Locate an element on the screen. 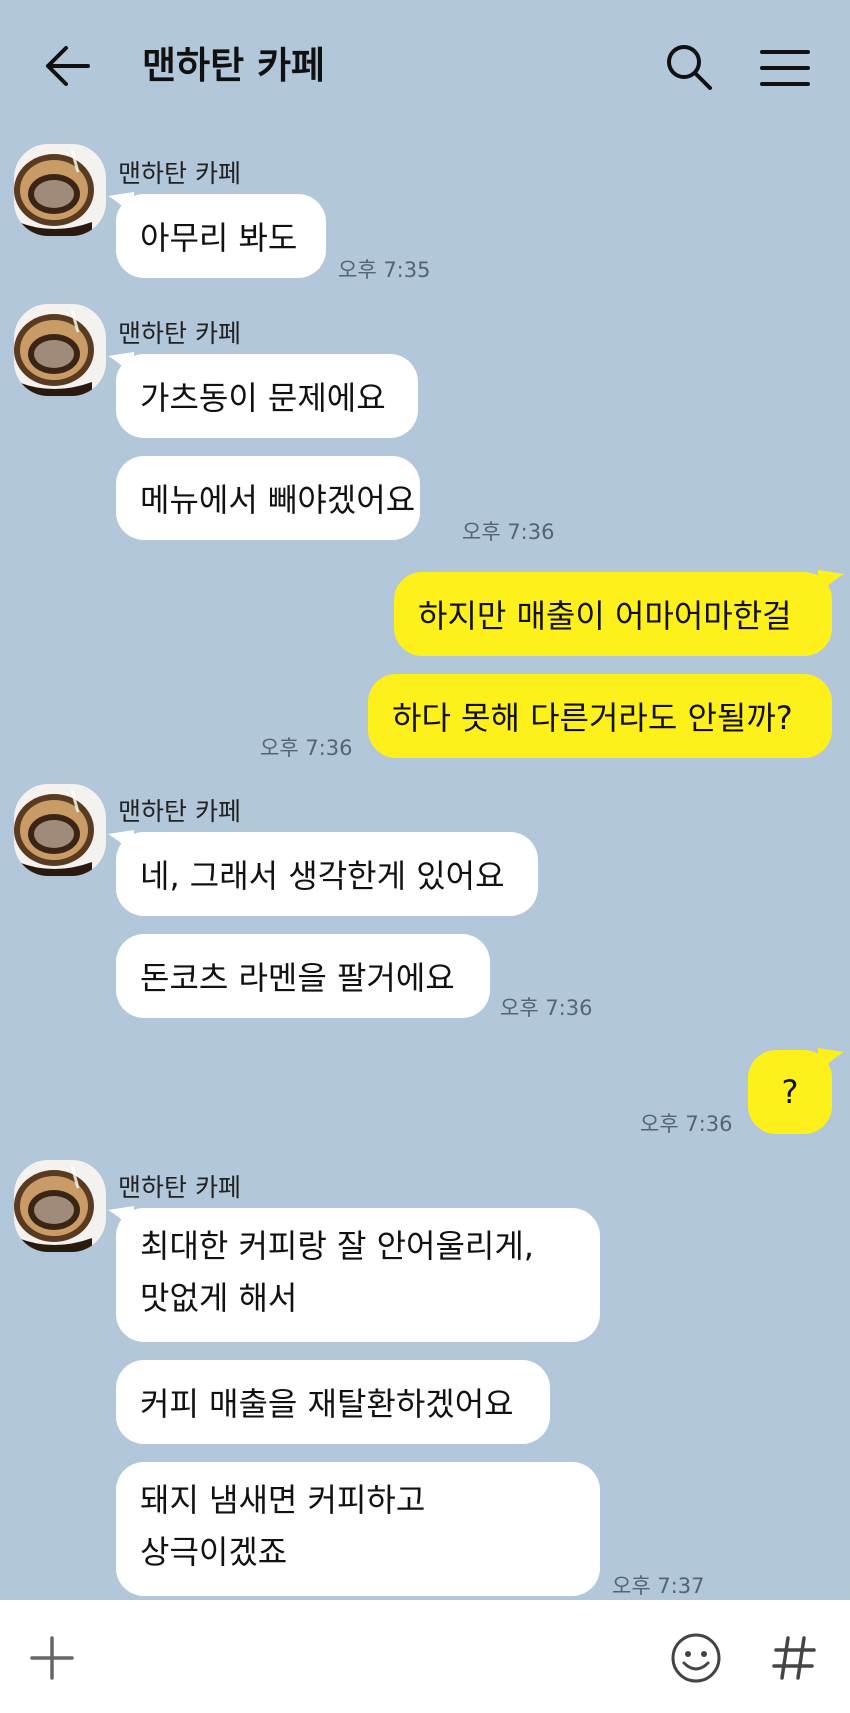 The height and width of the screenshot is (1713, 850). message-bubble: 하다 못해 다른거라도 안될까? is located at coordinates (600, 716).